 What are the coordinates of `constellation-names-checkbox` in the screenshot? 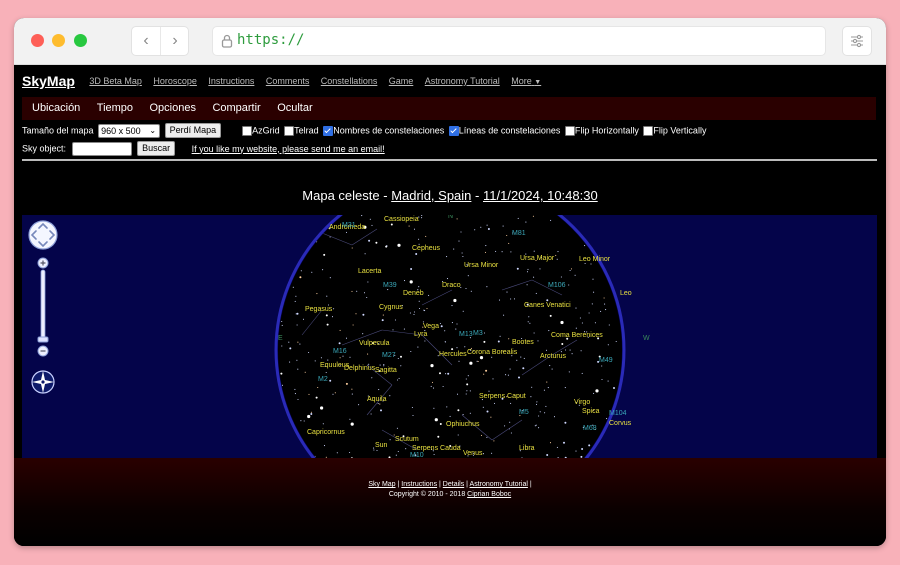 It's located at (328, 130).